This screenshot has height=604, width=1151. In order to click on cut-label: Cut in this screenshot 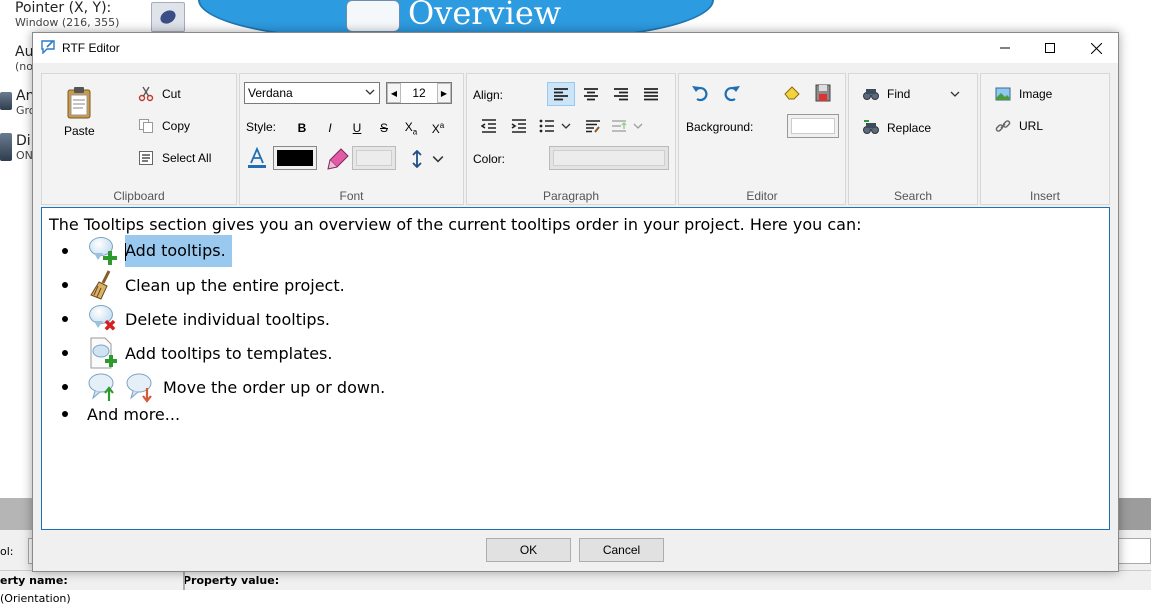, I will do `click(171, 94)`.